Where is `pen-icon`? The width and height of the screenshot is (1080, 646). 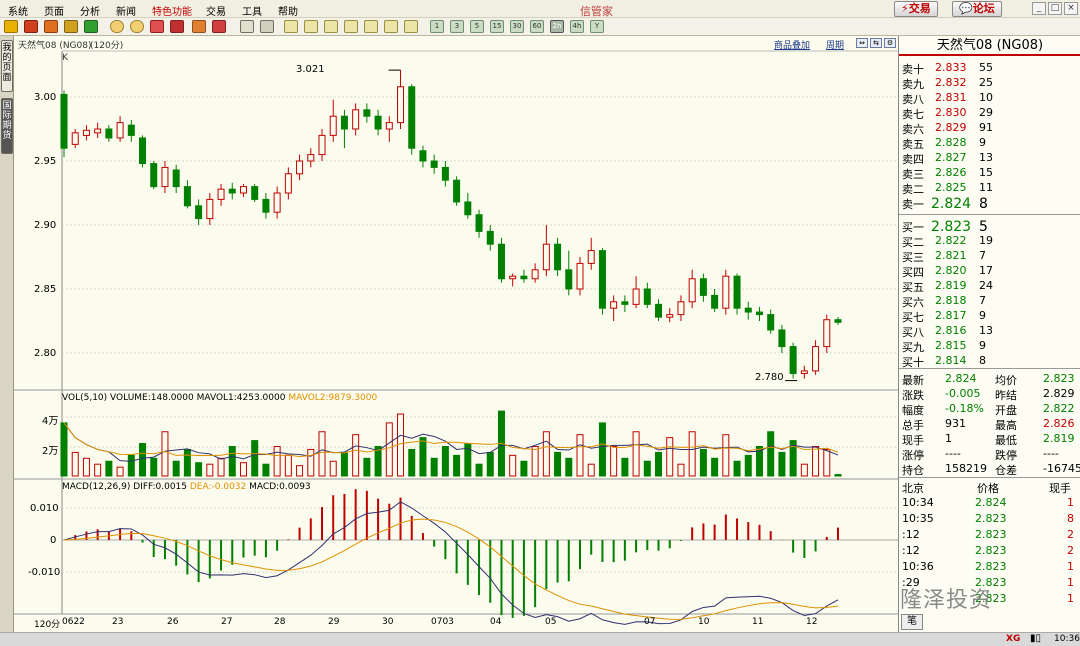 pen-icon is located at coordinates (177, 26).